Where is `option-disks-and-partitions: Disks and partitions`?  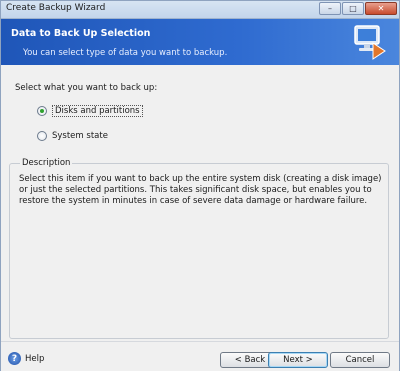
option-disks-and-partitions: Disks and partitions is located at coordinates (90, 111).